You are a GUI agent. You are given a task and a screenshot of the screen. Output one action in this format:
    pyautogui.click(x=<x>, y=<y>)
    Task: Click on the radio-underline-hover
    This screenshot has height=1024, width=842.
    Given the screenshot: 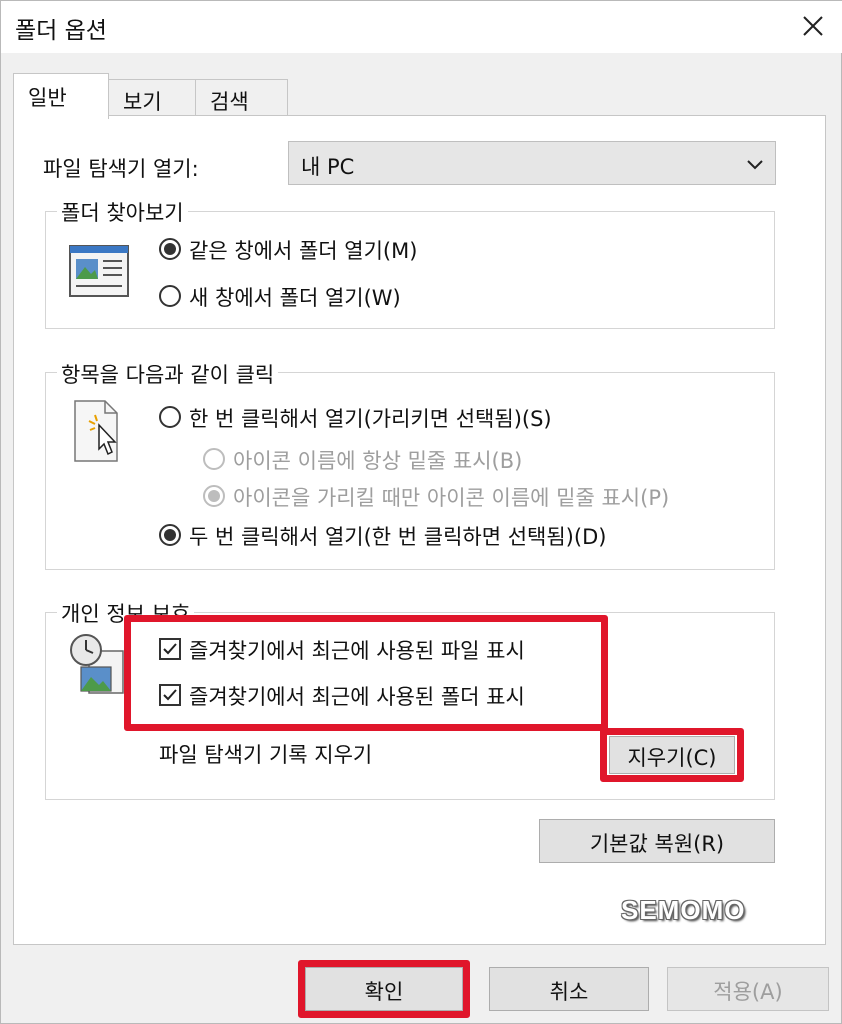 What is the action you would take?
    pyautogui.click(x=214, y=496)
    